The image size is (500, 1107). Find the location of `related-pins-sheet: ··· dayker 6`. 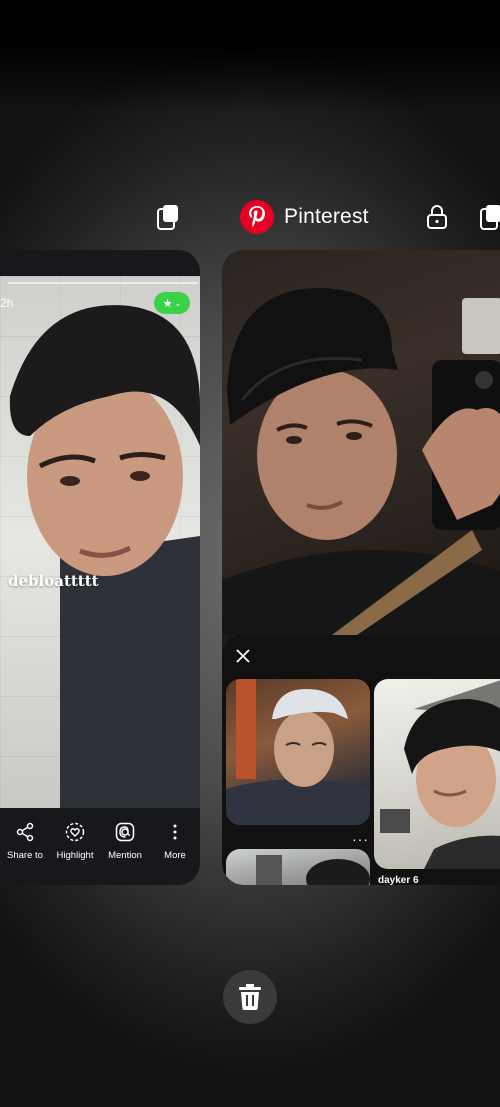

related-pins-sheet: ··· dayker 6 is located at coordinates (361, 760).